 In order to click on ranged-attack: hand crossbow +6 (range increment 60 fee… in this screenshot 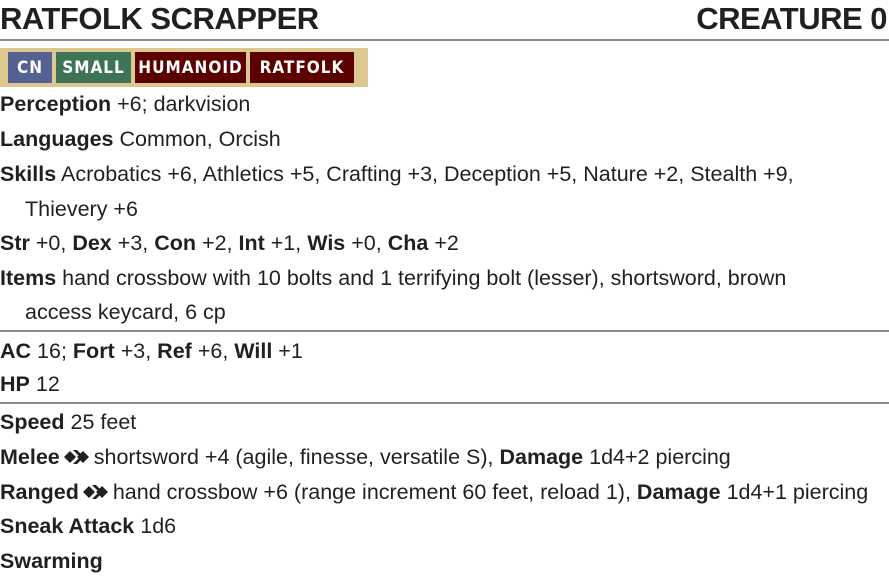, I will do `click(371, 492)`.